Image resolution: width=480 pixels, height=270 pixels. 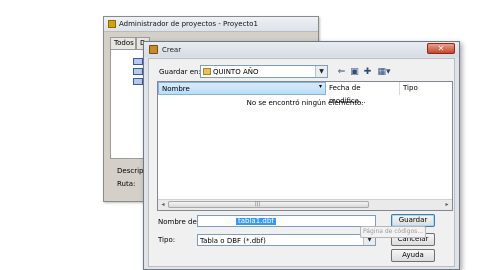 What do you see at coordinates (321, 71) in the screenshot?
I see `chevron-down-icon: ▼` at bounding box center [321, 71].